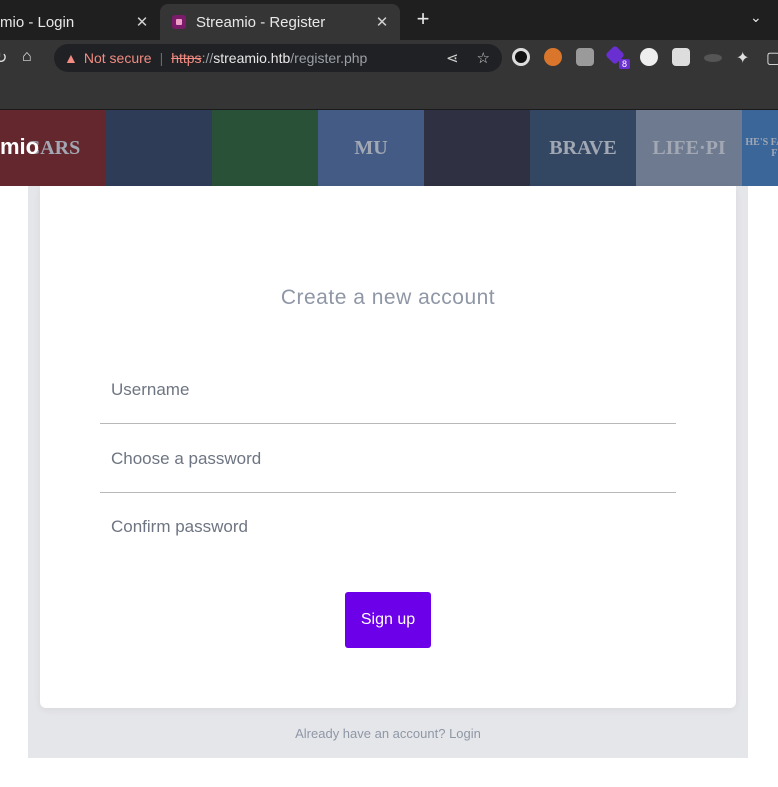 This screenshot has width=778, height=787. What do you see at coordinates (37, 22) in the screenshot?
I see `tab-title: mio - Login` at bounding box center [37, 22].